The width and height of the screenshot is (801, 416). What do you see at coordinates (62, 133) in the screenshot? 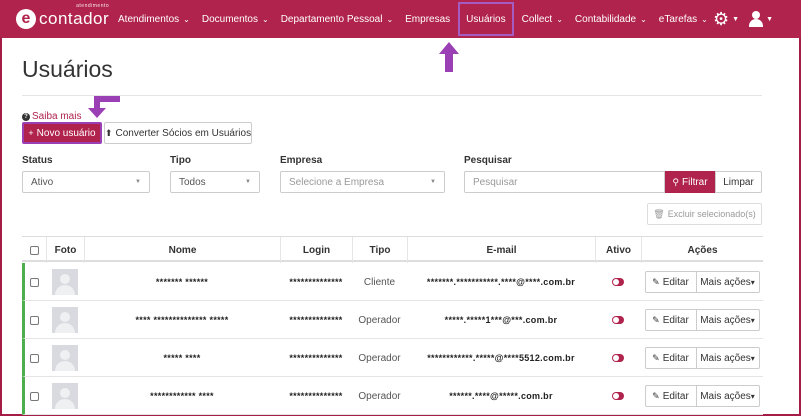
I see `new-user-button: + Novo usuário` at bounding box center [62, 133].